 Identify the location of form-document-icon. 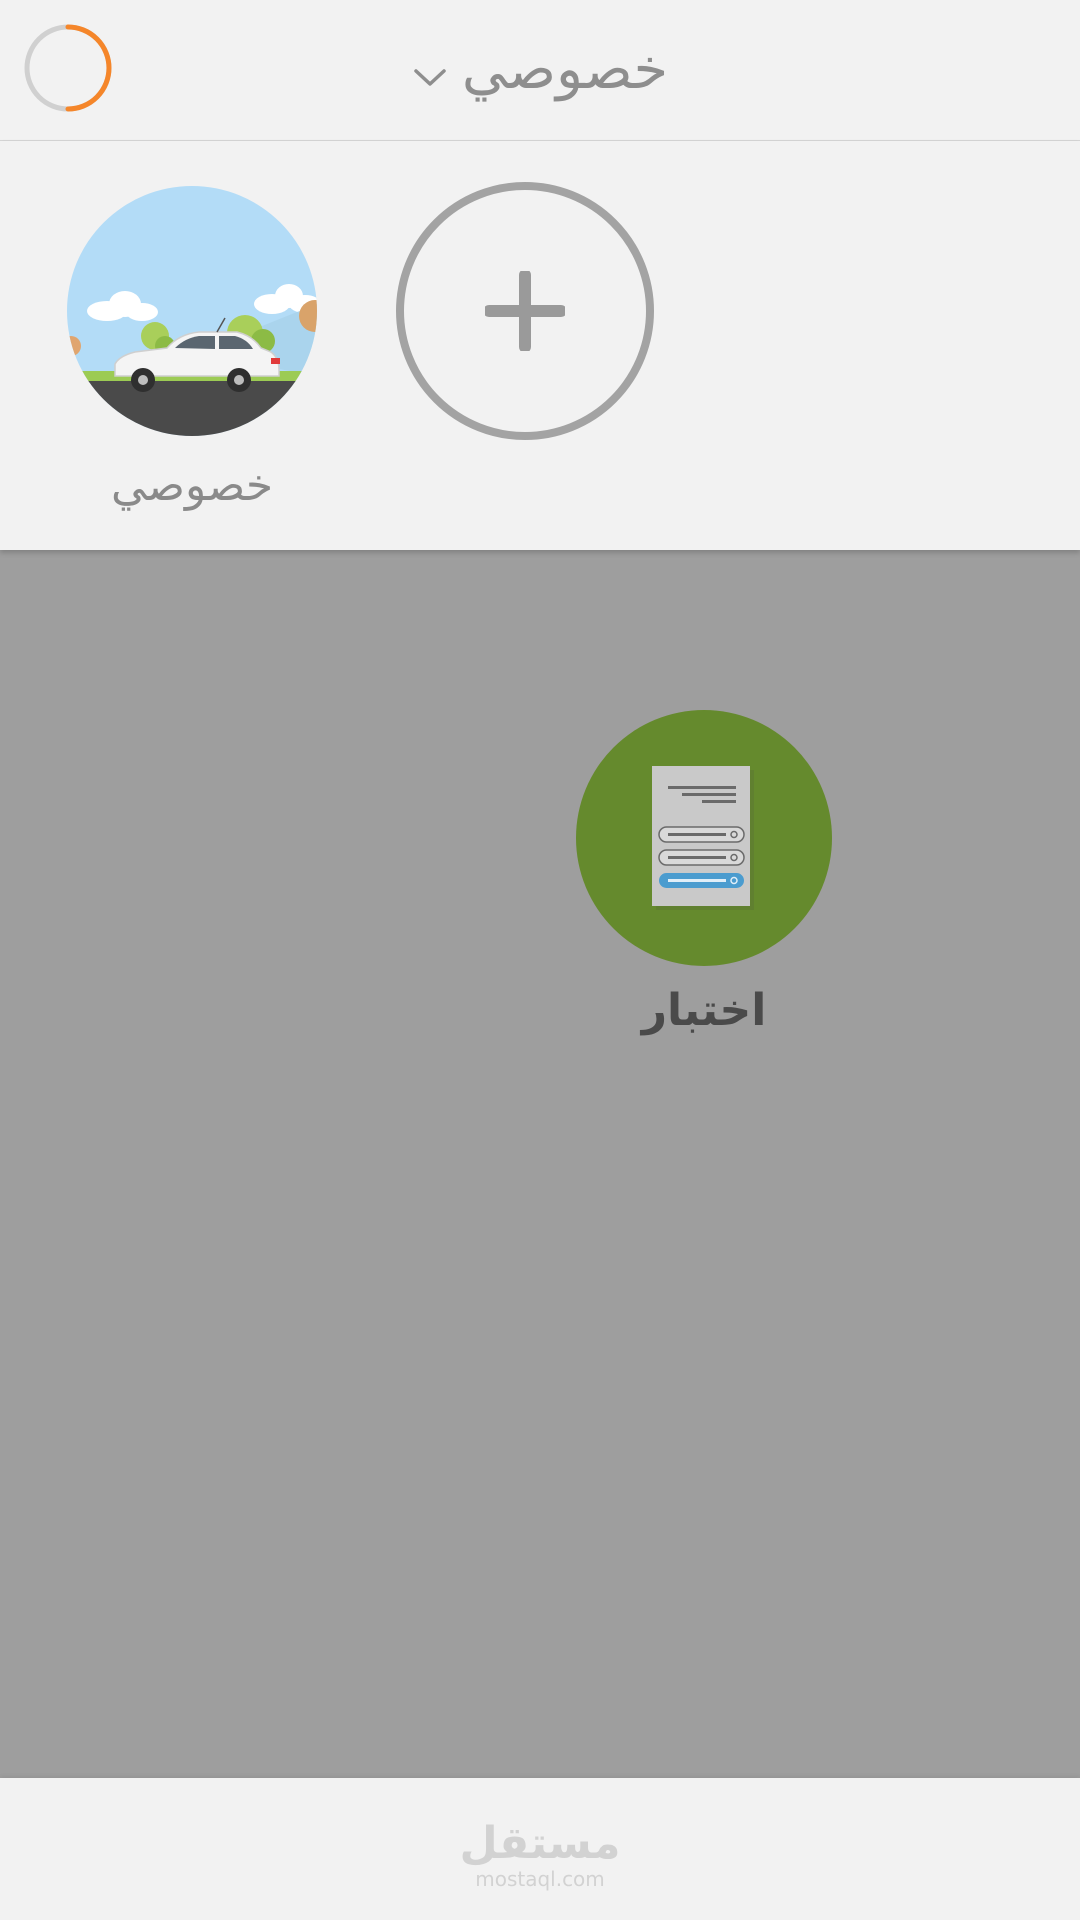
(703, 838).